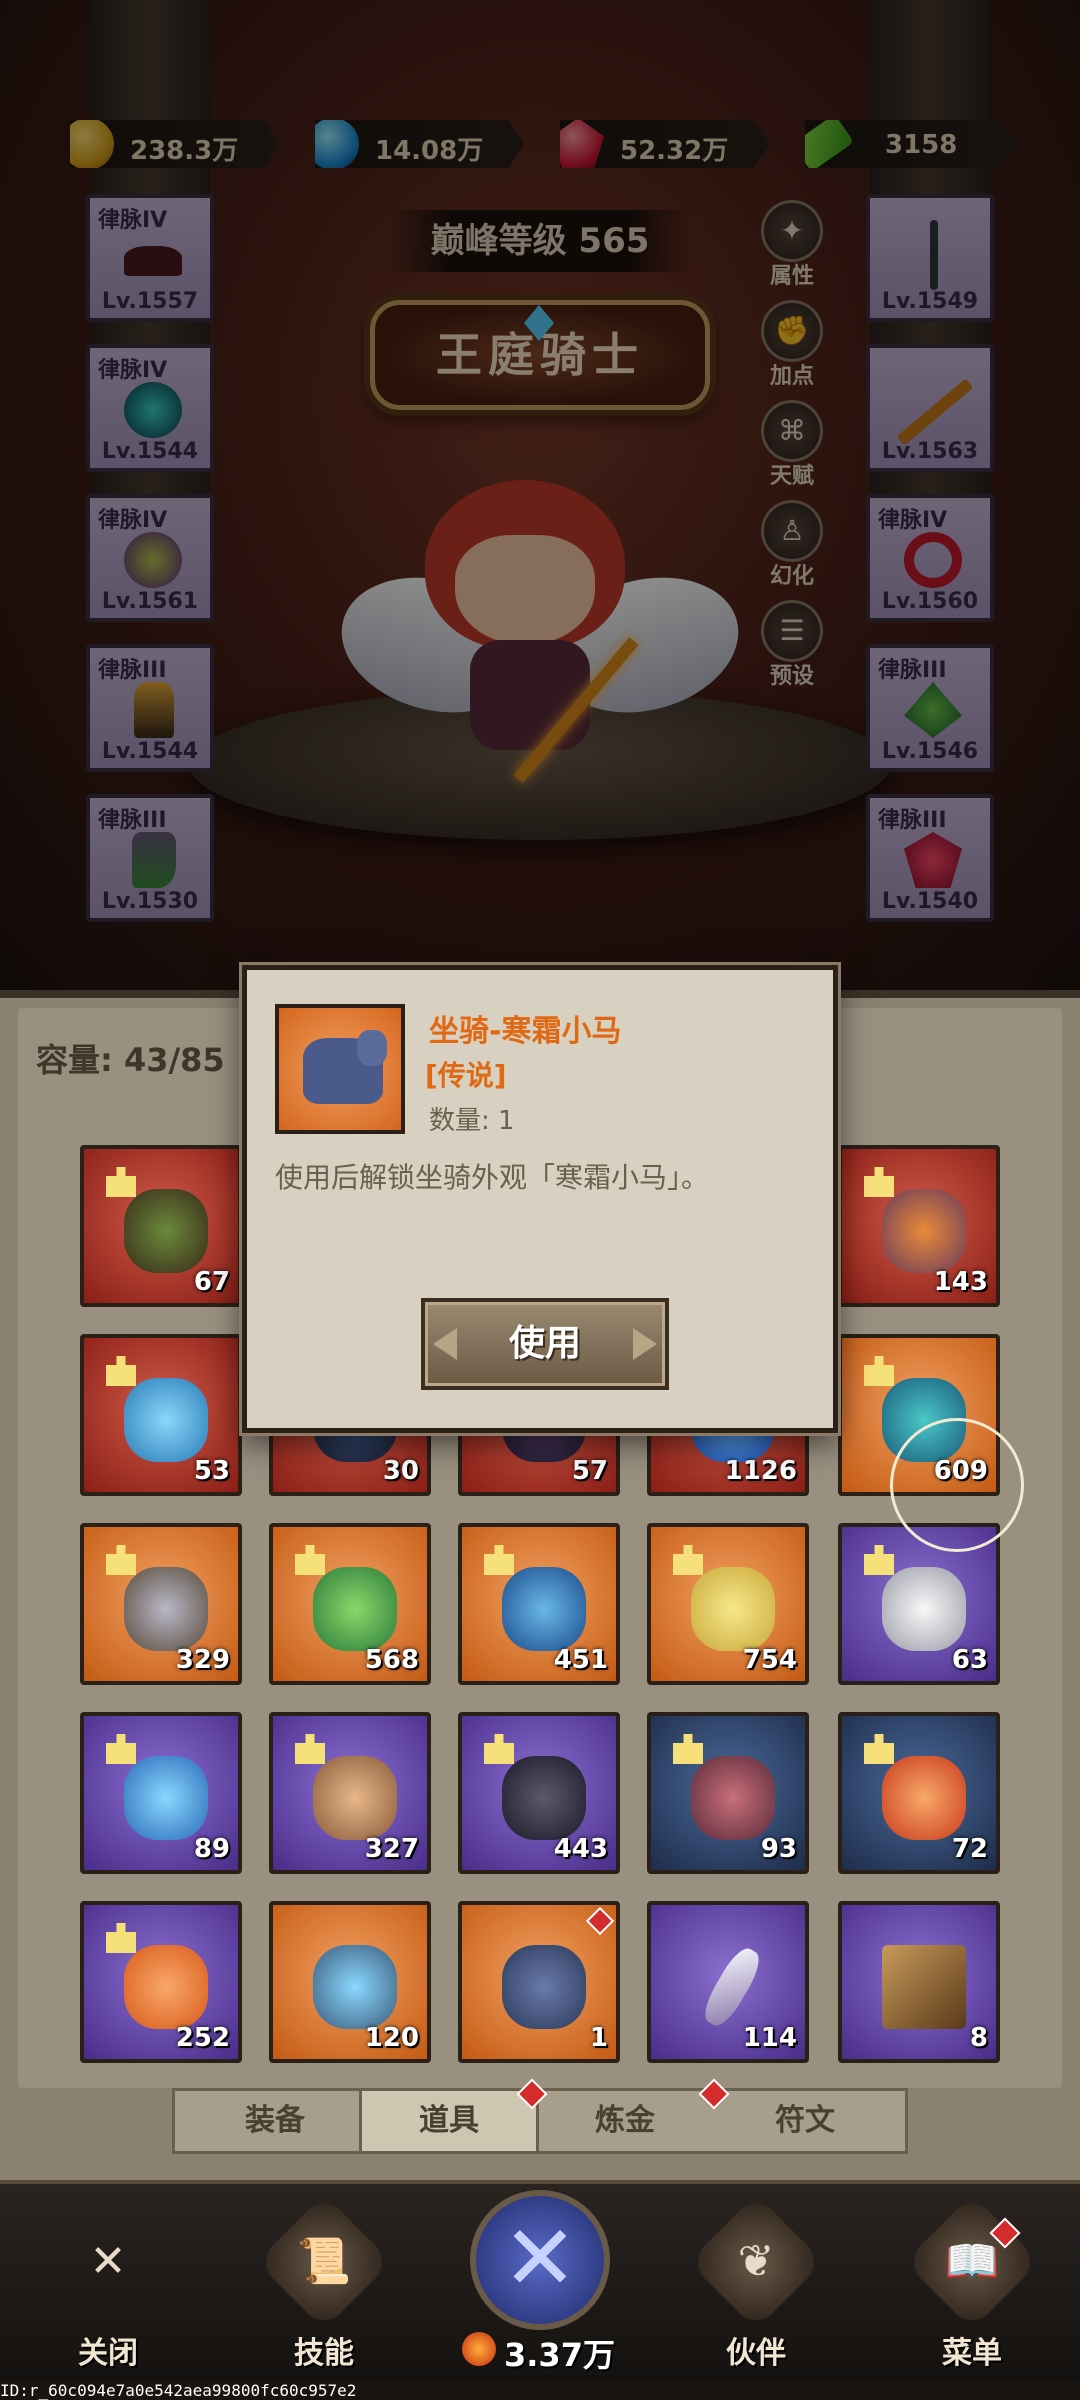 The height and width of the screenshot is (2400, 1080). I want to click on ruby-value: 52.32万, so click(674, 151).